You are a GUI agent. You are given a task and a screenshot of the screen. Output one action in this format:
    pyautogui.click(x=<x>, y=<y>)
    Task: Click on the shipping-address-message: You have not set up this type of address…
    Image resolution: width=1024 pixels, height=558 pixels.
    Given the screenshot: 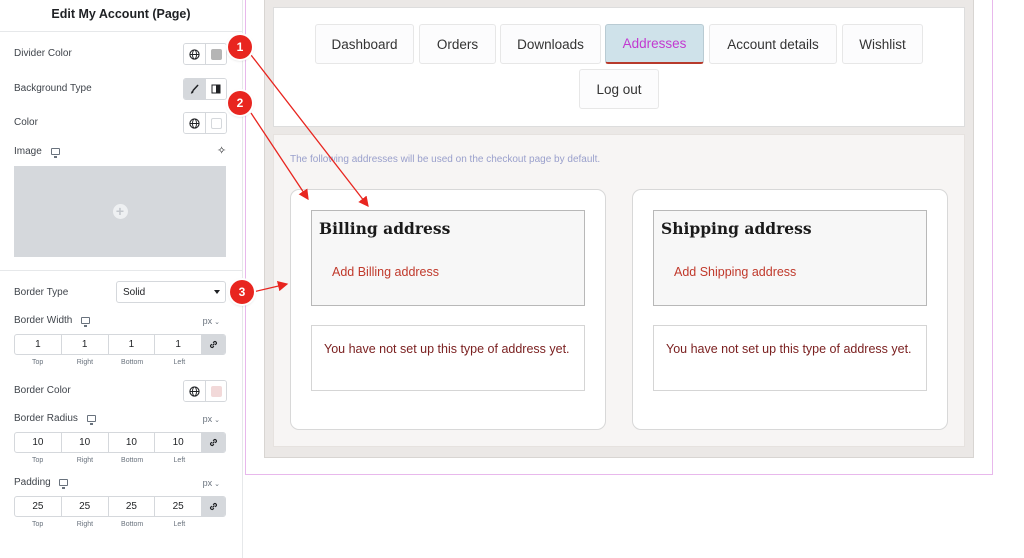 What is the action you would take?
    pyautogui.click(x=790, y=358)
    